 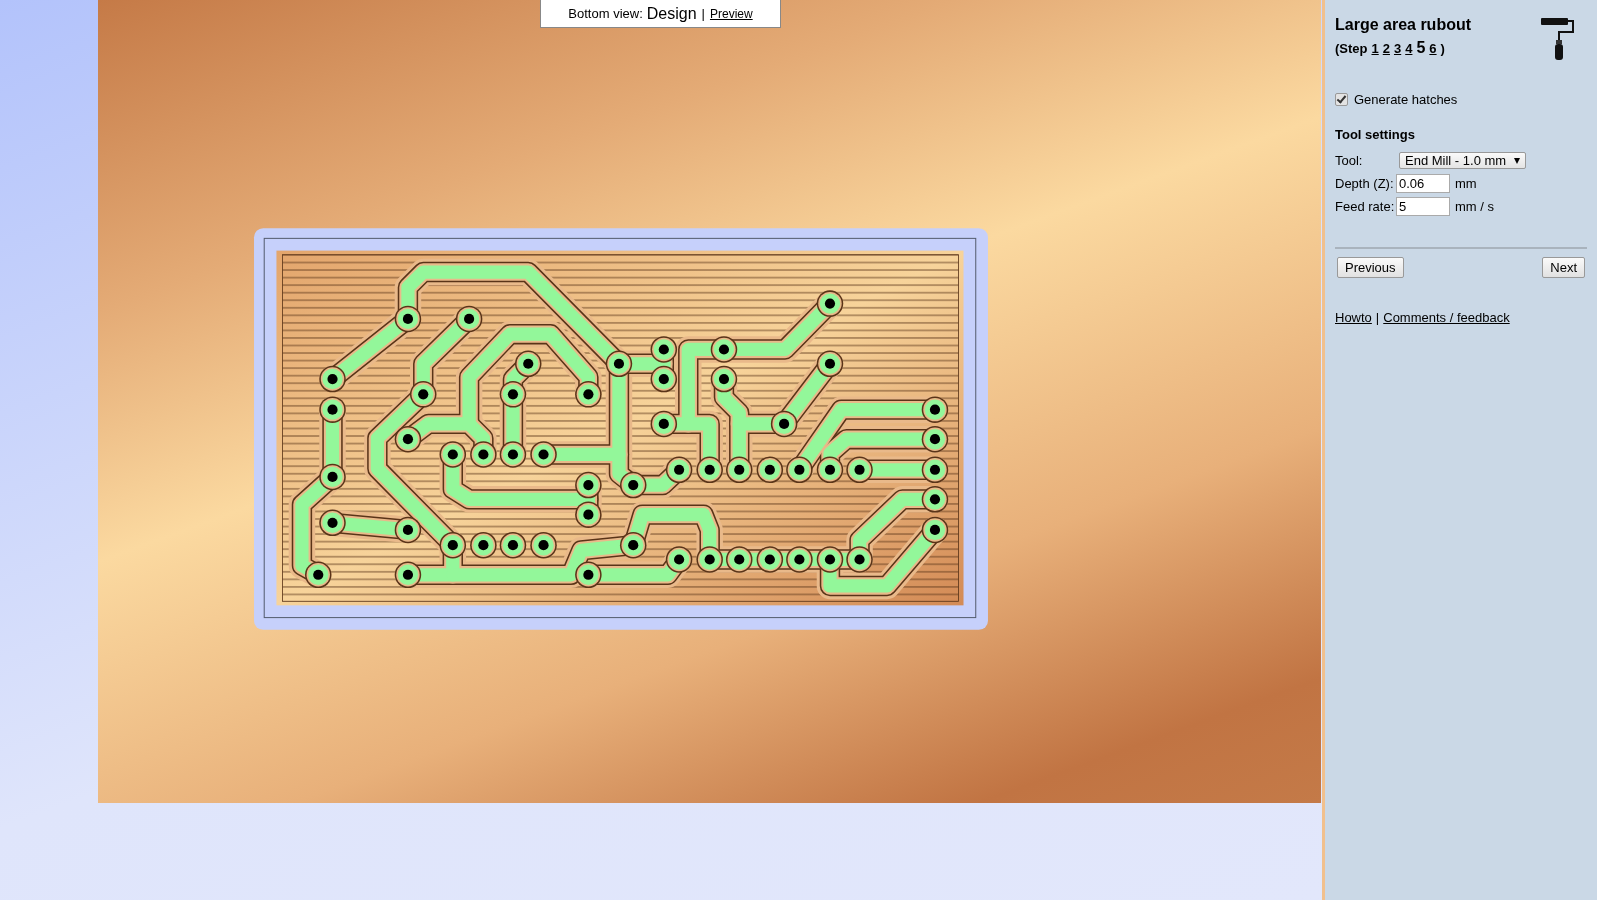 I want to click on panel-title: Large area rubout, so click(x=1403, y=25).